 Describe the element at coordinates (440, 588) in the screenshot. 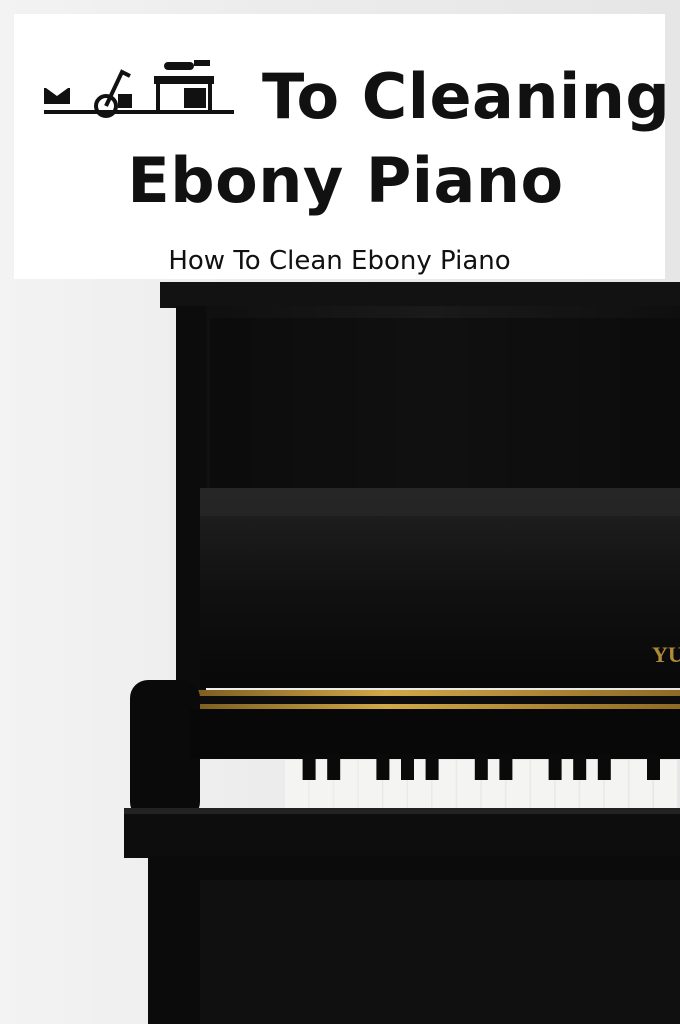

I see `piano-fallboard` at that location.